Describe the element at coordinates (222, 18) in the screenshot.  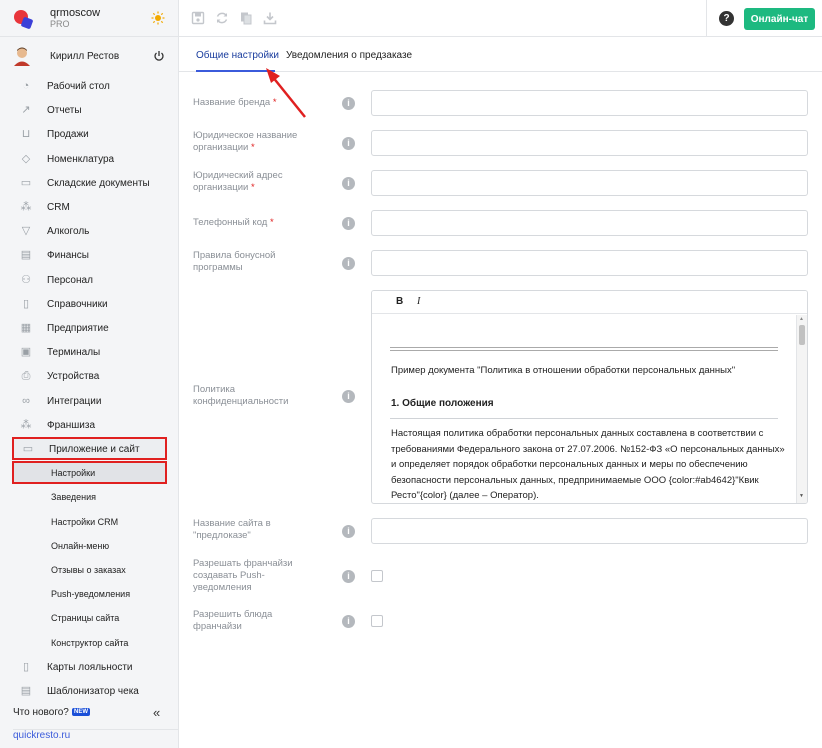
I see `refresh-icon` at that location.